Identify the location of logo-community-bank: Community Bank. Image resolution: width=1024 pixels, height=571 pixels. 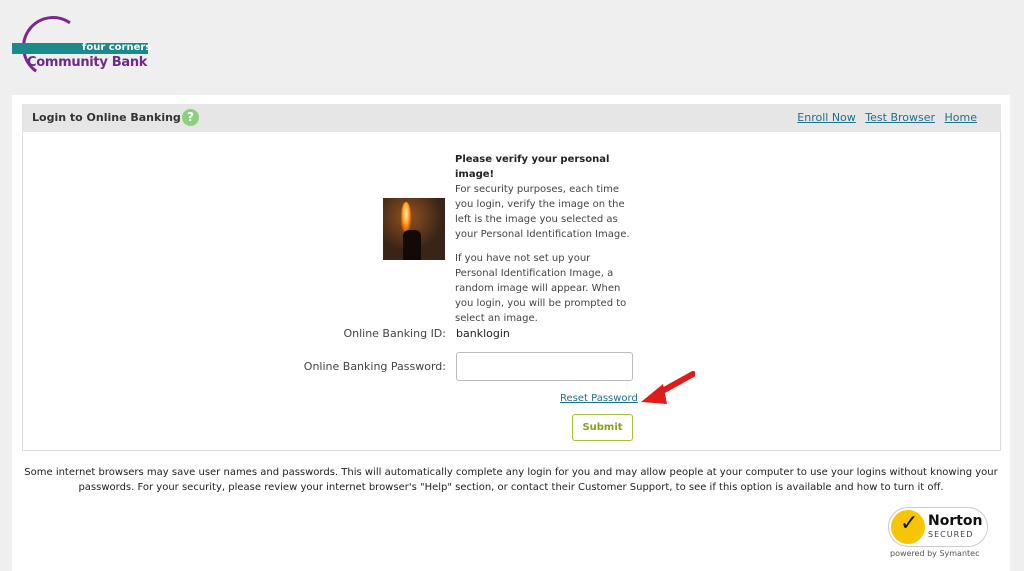
(87, 62).